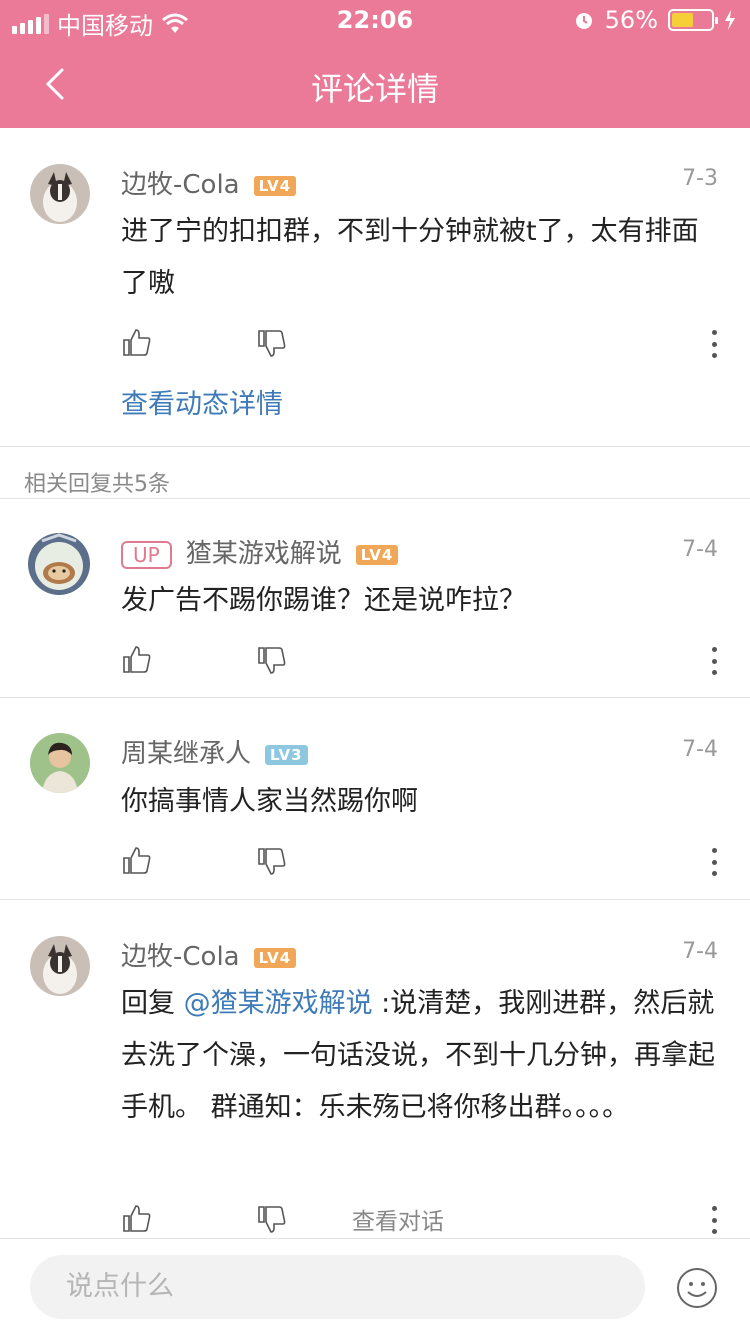 The image size is (750, 1334). Describe the element at coordinates (730, 20) in the screenshot. I see `charging-icon` at that location.